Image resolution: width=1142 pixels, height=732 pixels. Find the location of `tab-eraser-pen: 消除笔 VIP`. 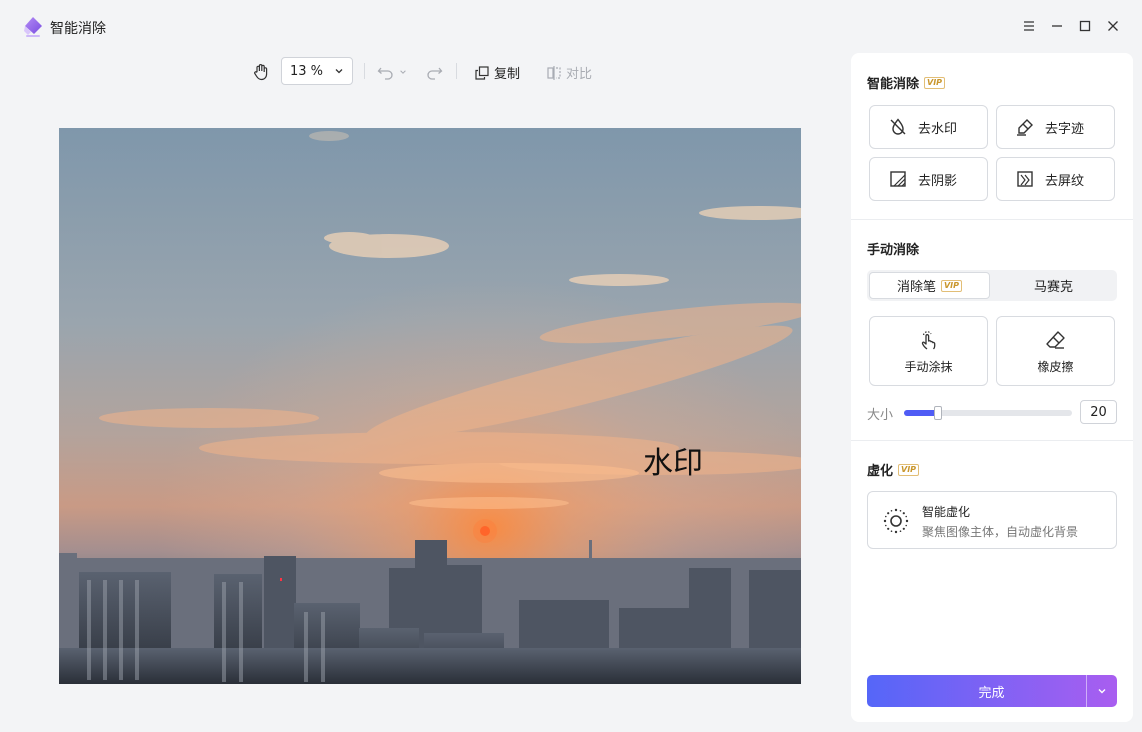

tab-eraser-pen: 消除笔 VIP is located at coordinates (929, 285).